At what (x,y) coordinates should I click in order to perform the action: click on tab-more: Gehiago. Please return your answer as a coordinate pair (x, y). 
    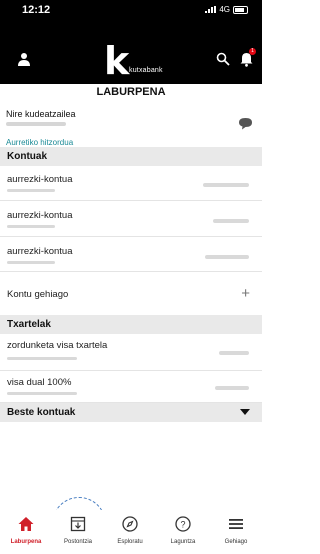
    Looking at the image, I should click on (236, 532).